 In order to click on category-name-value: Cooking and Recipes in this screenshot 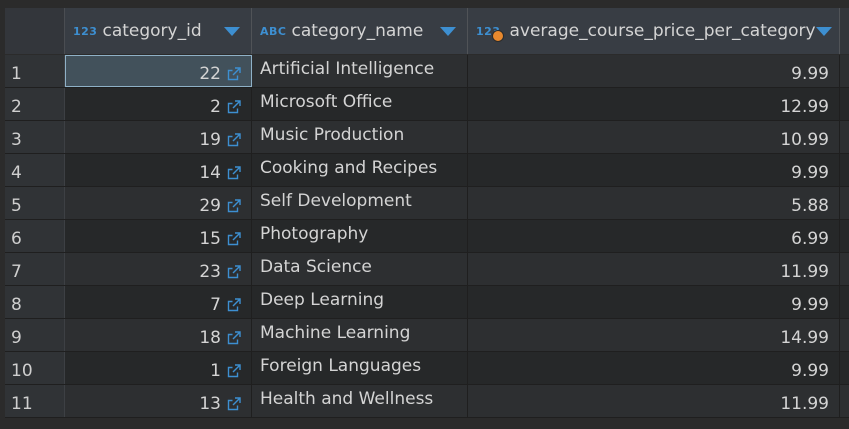, I will do `click(349, 168)`.